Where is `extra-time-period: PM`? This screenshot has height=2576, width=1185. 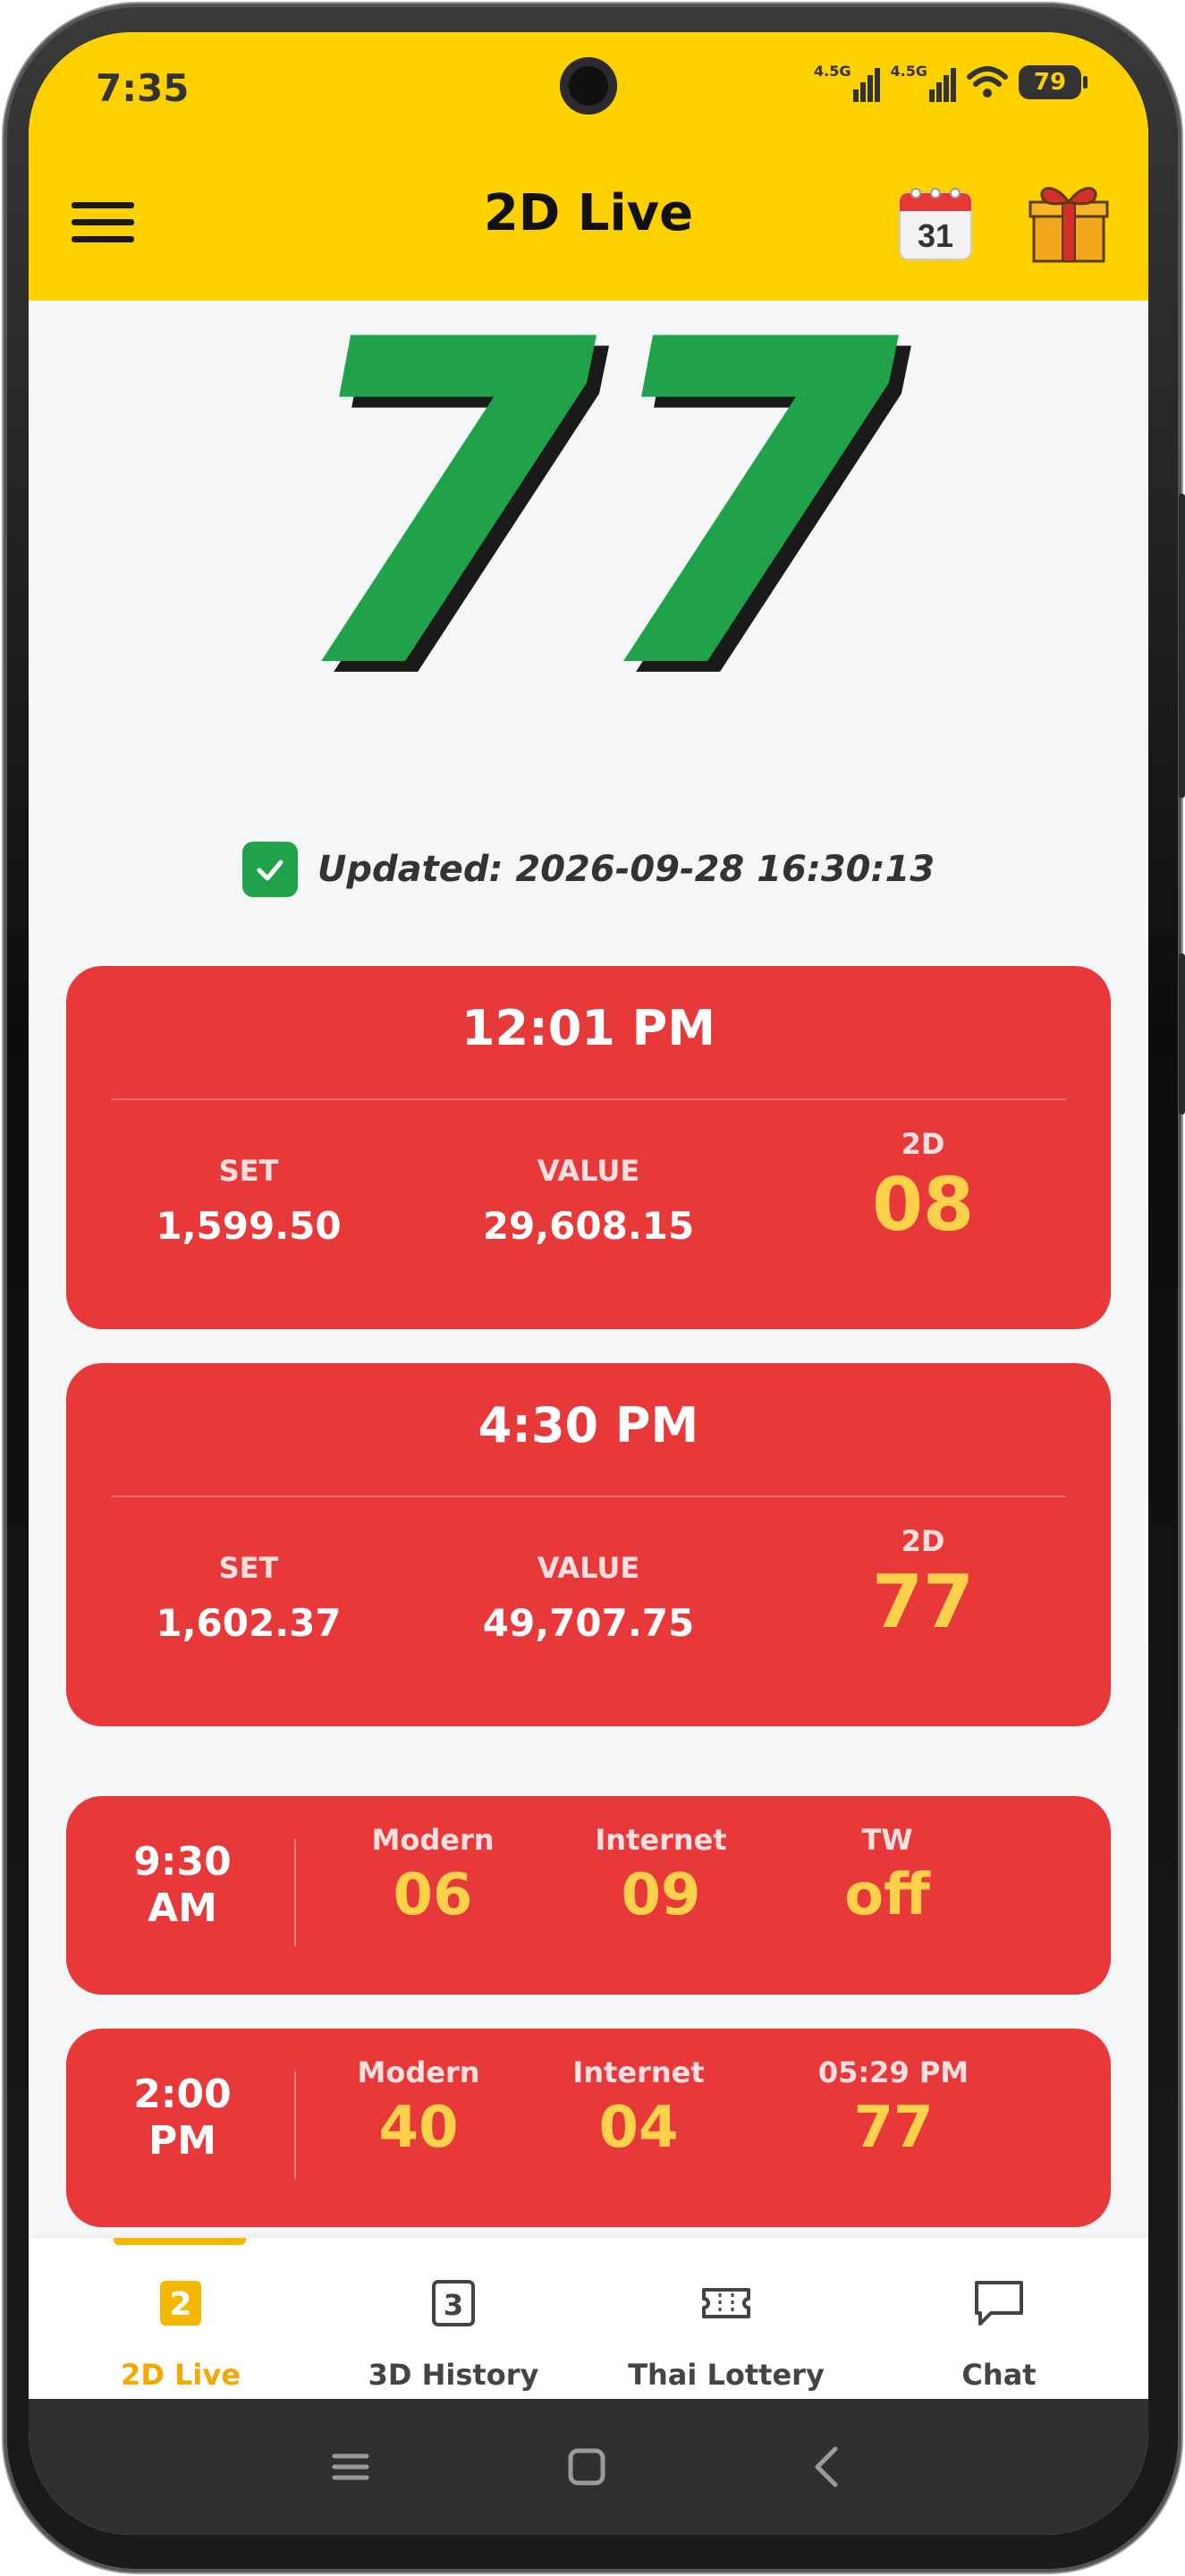
extra-time-period: PM is located at coordinates (182, 2141).